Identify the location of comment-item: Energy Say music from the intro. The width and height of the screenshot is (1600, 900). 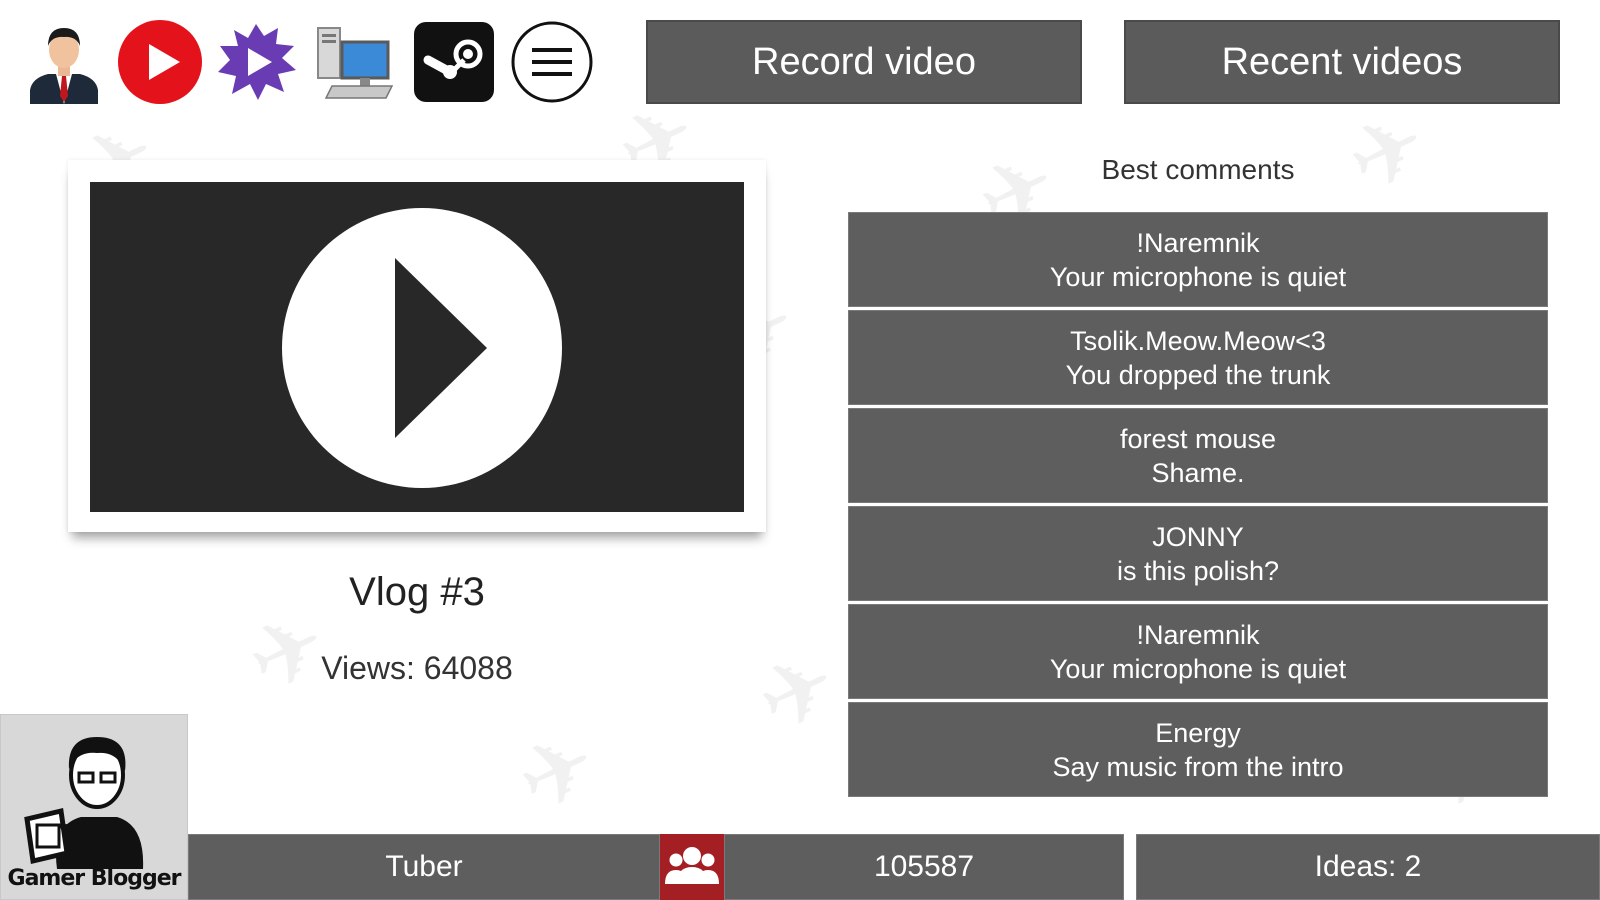
(1198, 749).